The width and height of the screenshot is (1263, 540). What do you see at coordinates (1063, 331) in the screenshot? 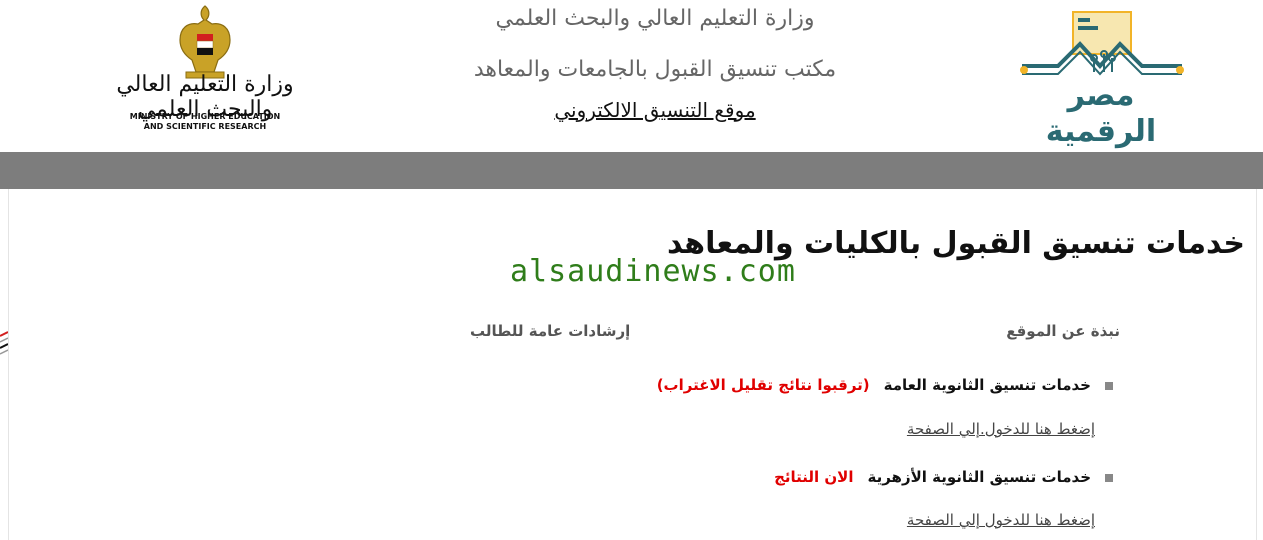
I see `about-site-link: نبذة عن الموقع` at bounding box center [1063, 331].